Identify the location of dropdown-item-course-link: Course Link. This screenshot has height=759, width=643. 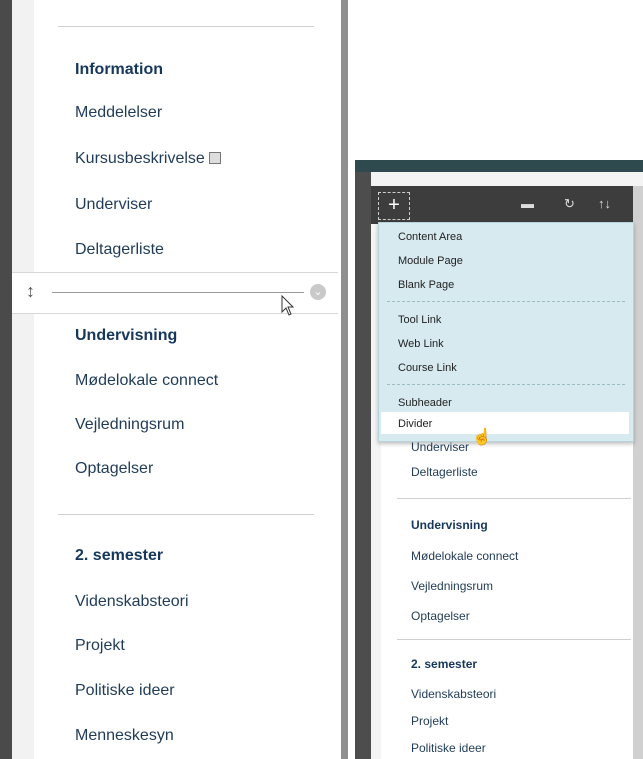
(427, 368).